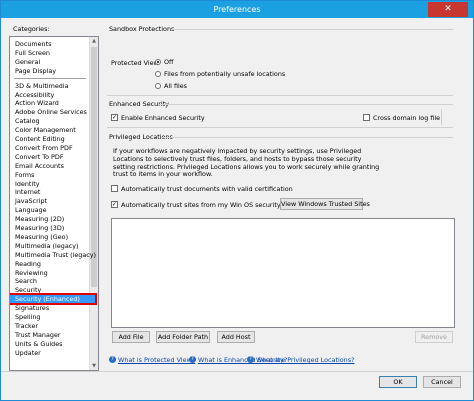  What do you see at coordinates (27, 317) in the screenshot?
I see `category-item: Spelling` at bounding box center [27, 317].